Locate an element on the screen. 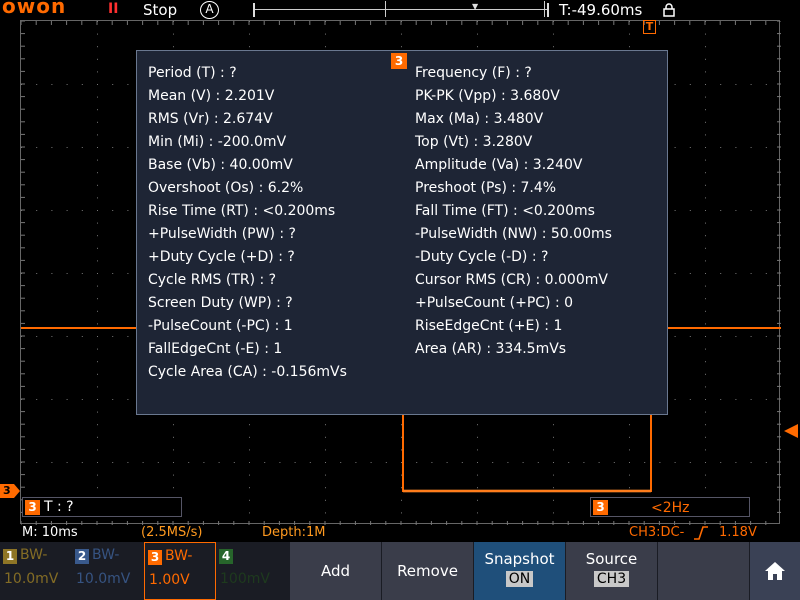 This screenshot has width=800, height=600. depth-readout: Depth:1M is located at coordinates (293, 532).